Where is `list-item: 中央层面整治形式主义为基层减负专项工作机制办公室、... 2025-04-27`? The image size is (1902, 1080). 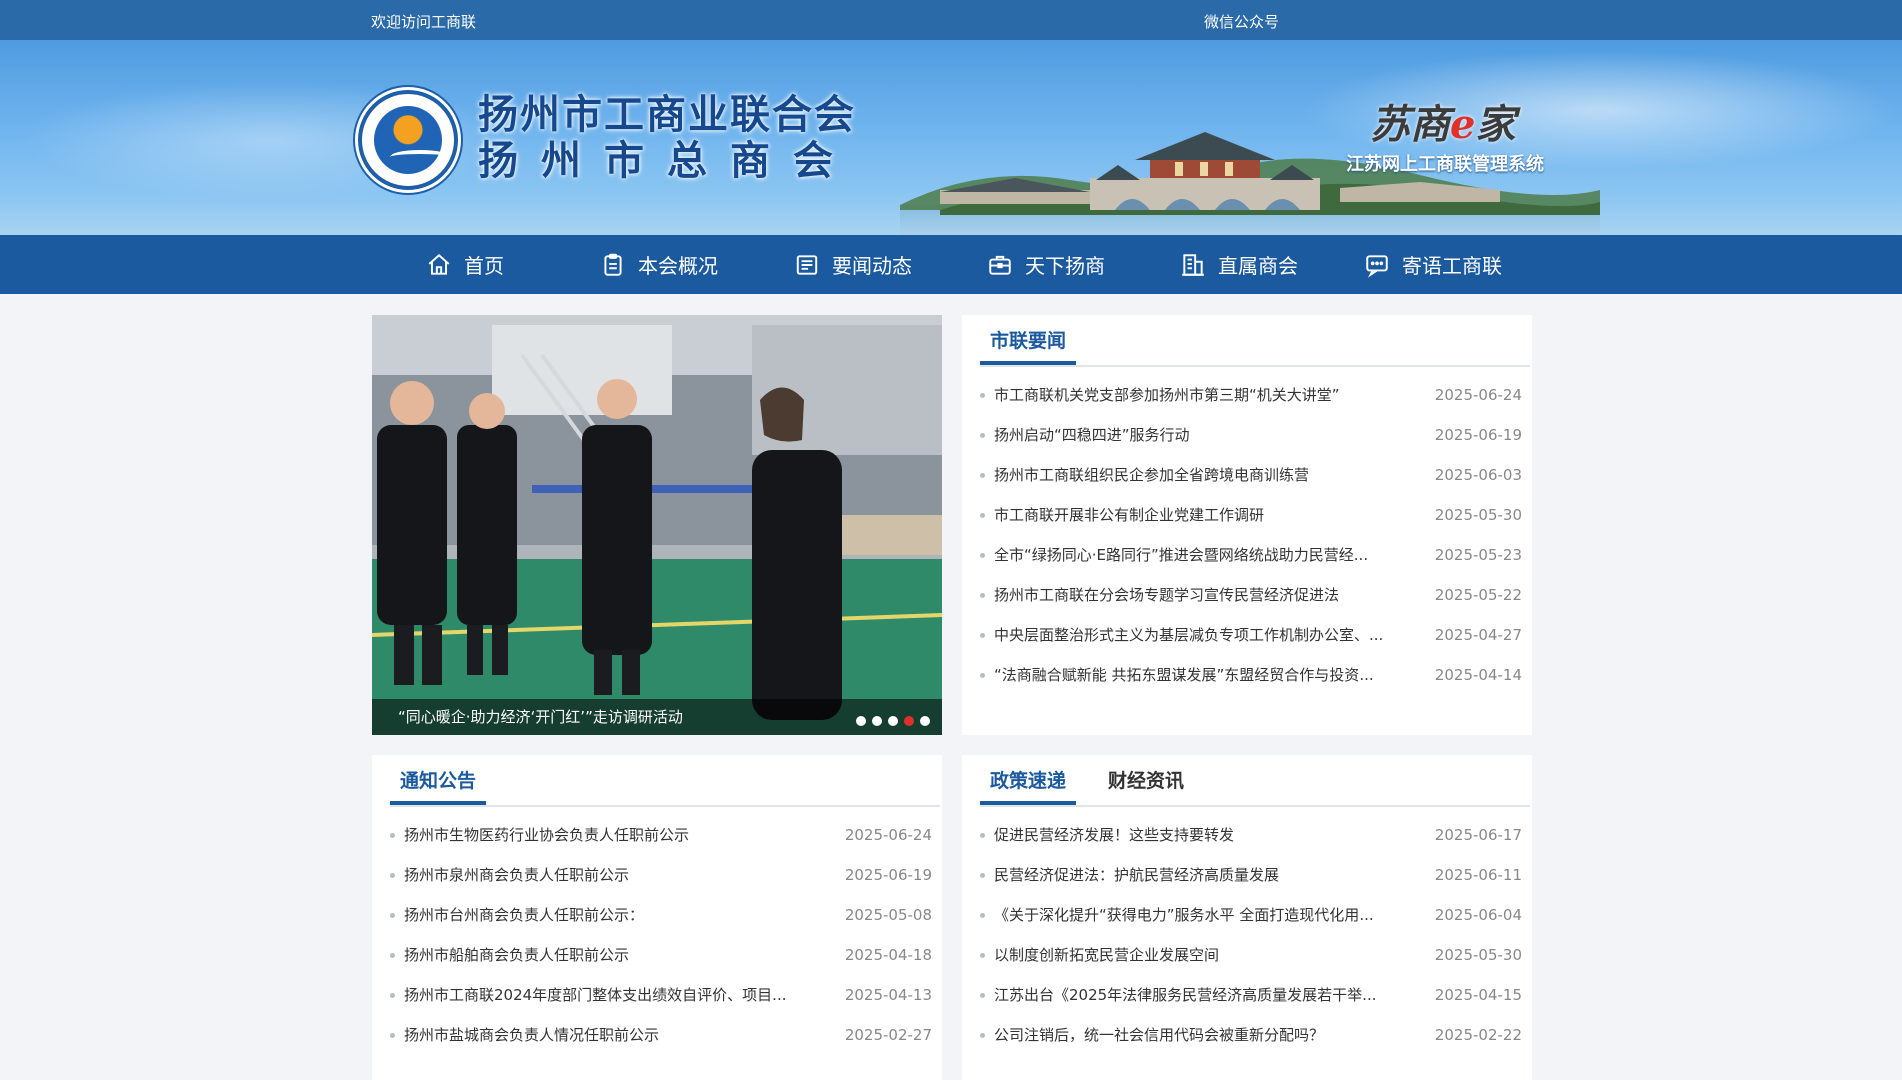 list-item: 中央层面整治形式主义为基层减负专项工作机制办公室、... 2025-04-27 is located at coordinates (1255, 640).